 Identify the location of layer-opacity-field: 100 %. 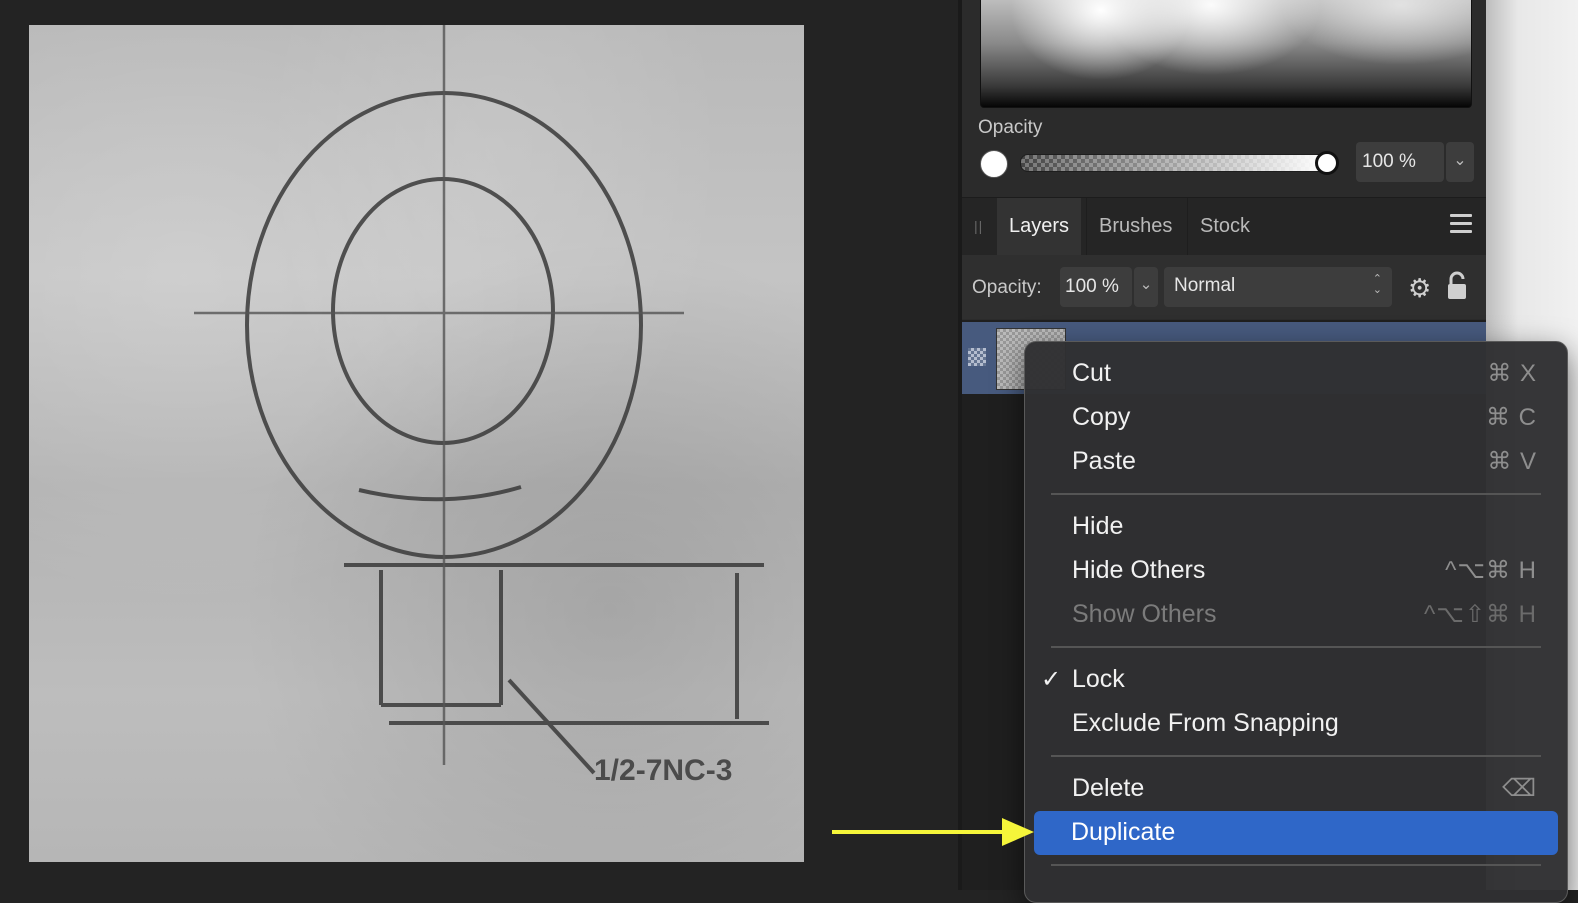
(1096, 287).